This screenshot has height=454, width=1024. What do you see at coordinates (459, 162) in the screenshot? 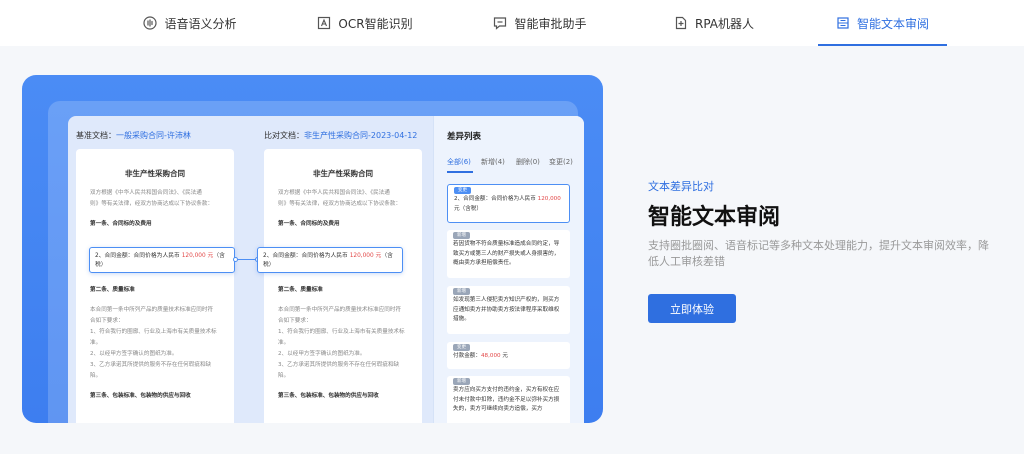
I see `diff-tab-all: 全部(6)` at bounding box center [459, 162].